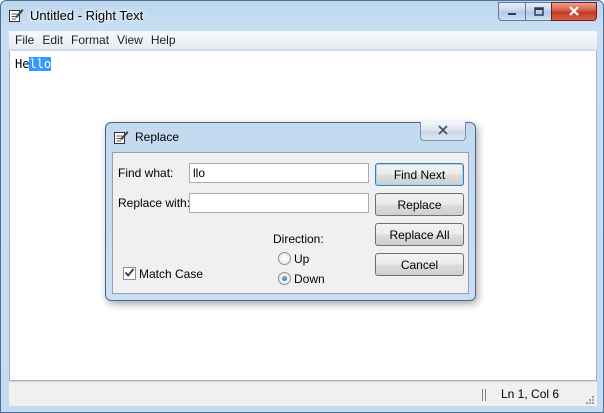  I want to click on replace-with-input, so click(279, 203).